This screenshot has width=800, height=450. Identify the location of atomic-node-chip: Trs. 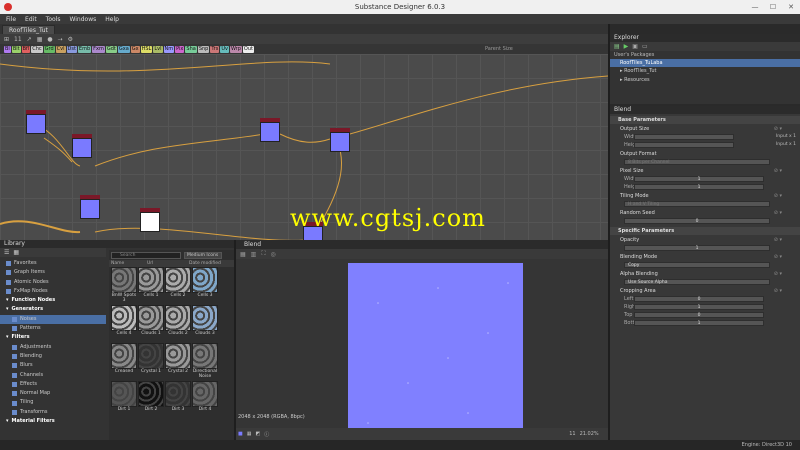
(215, 49).